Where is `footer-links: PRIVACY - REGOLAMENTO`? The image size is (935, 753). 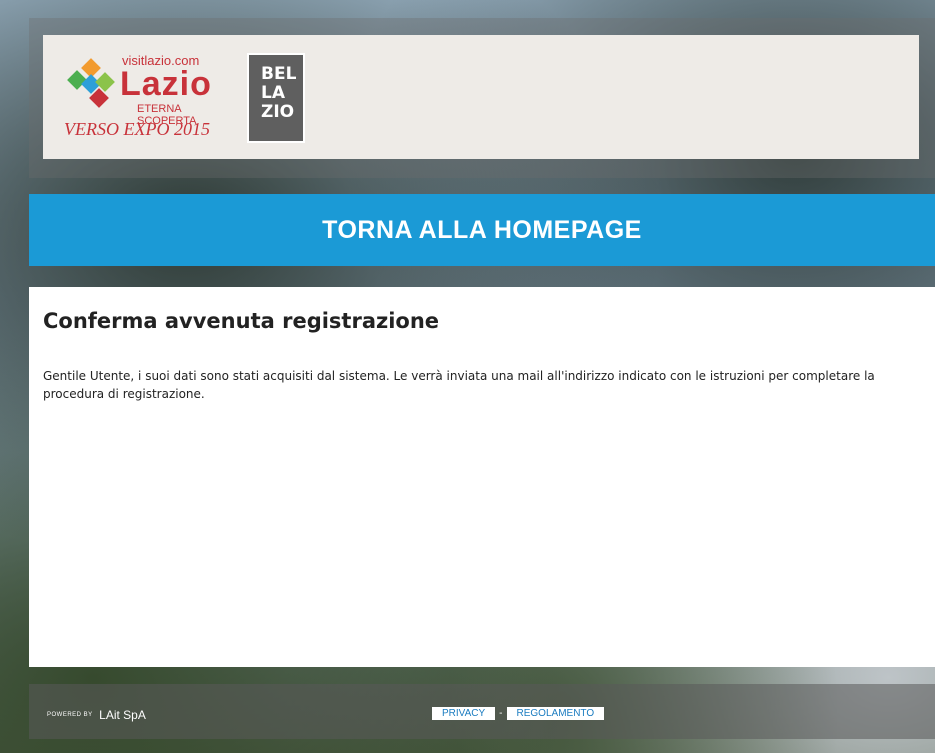 footer-links: PRIVACY - REGOLAMENTO is located at coordinates (518, 713).